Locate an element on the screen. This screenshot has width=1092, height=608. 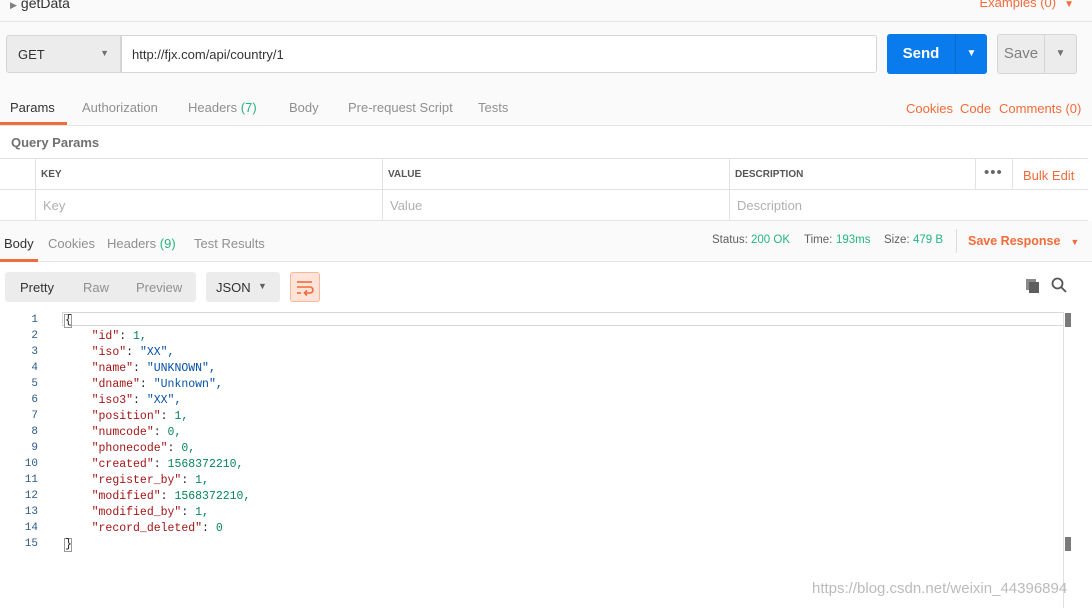
comments-link: Comments (0) is located at coordinates (1040, 108).